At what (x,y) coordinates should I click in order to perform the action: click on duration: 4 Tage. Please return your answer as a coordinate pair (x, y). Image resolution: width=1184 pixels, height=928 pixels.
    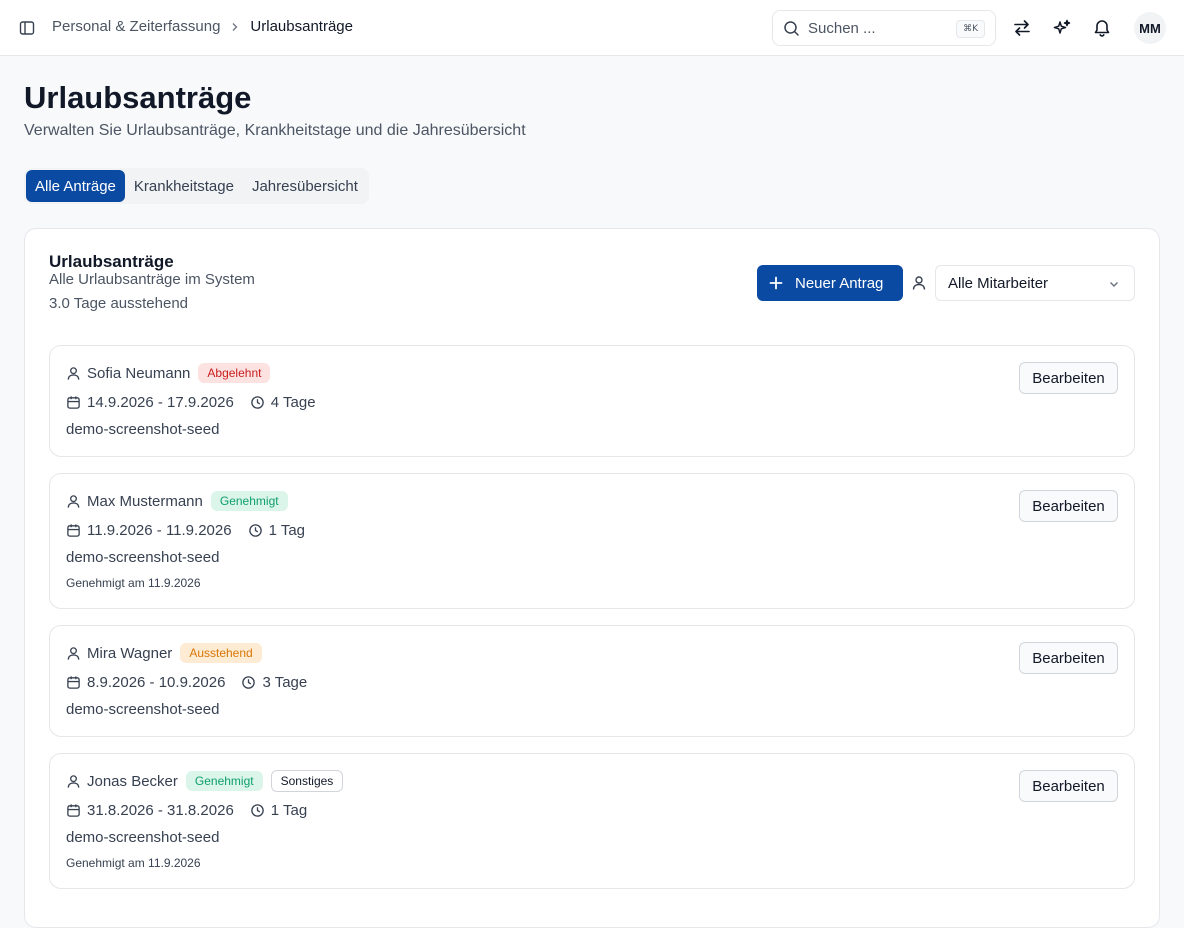
    Looking at the image, I should click on (293, 402).